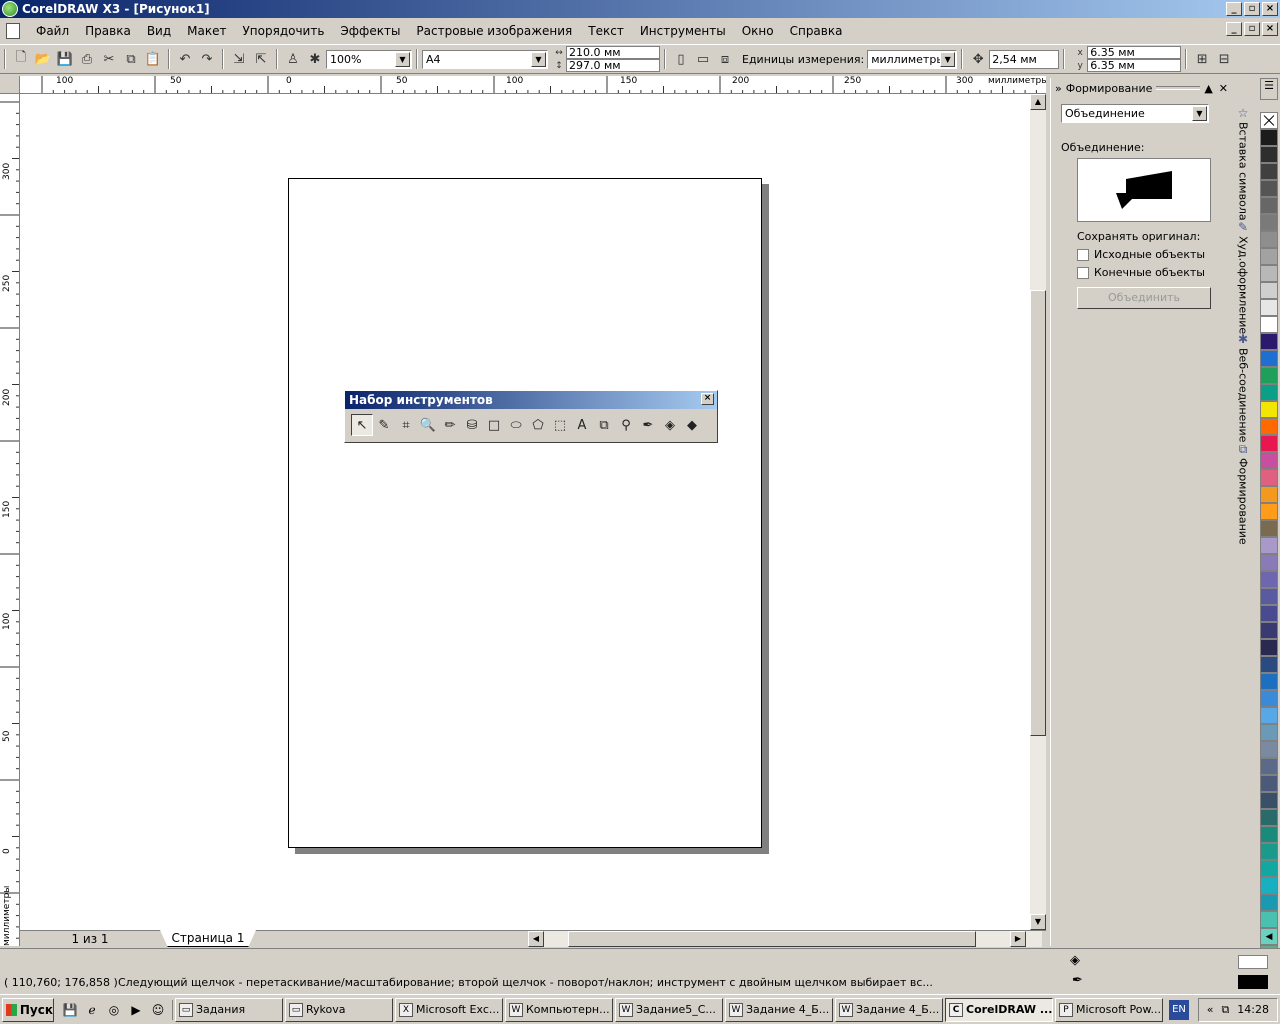  Describe the element at coordinates (1134, 52) in the screenshot. I see `dup-x-field: 6.35 мм` at that location.